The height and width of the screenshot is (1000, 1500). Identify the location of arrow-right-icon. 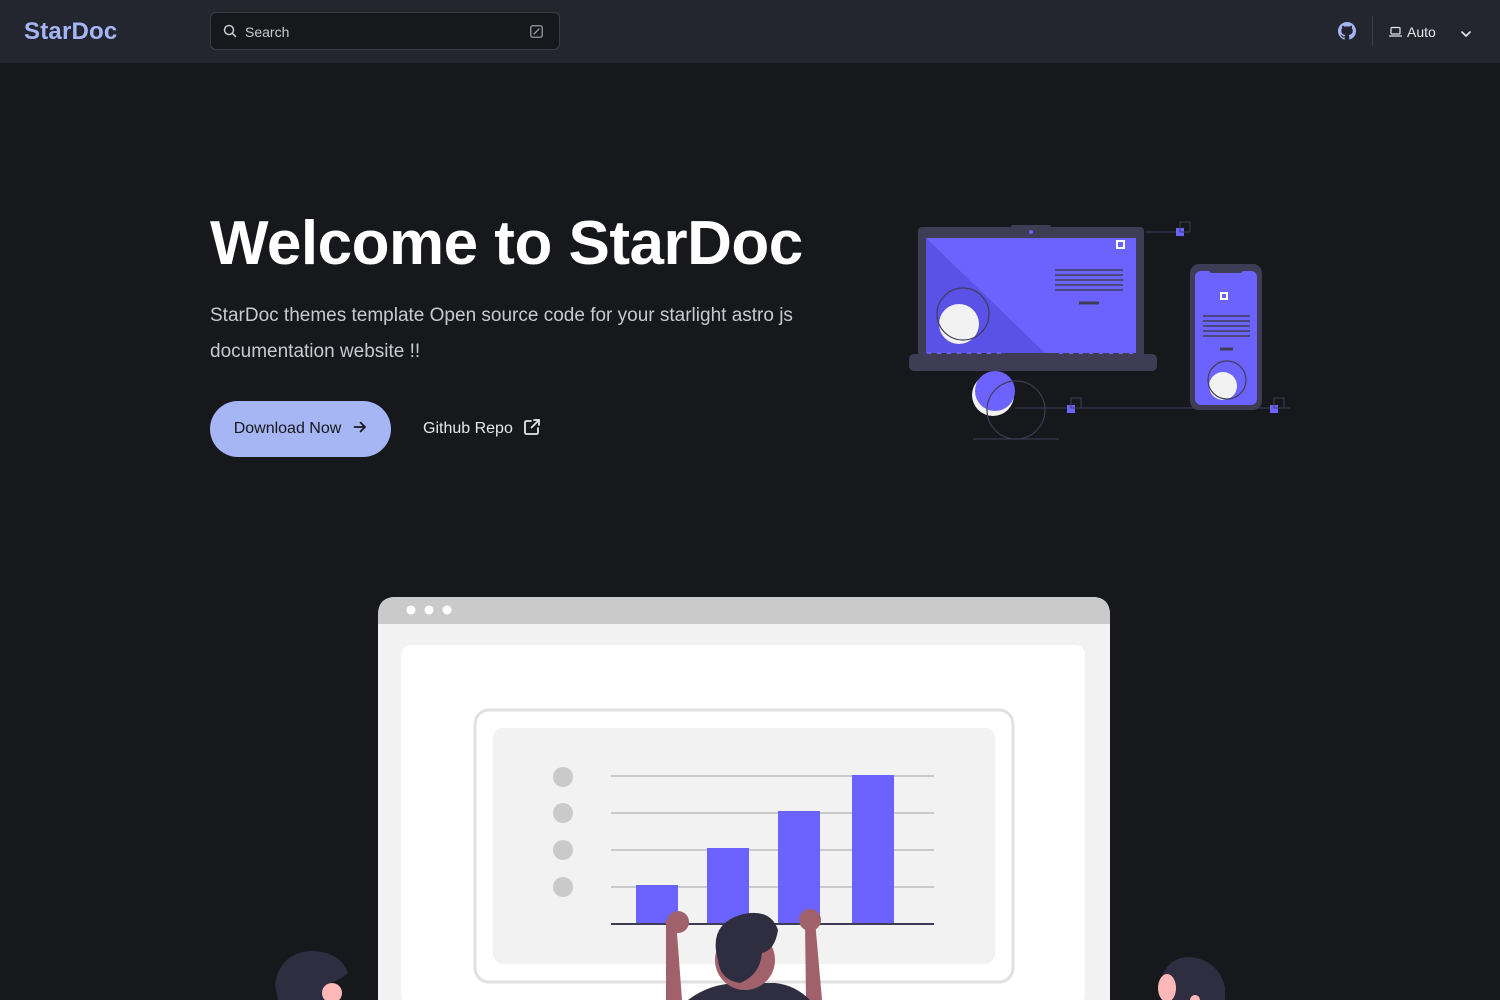
(360, 429).